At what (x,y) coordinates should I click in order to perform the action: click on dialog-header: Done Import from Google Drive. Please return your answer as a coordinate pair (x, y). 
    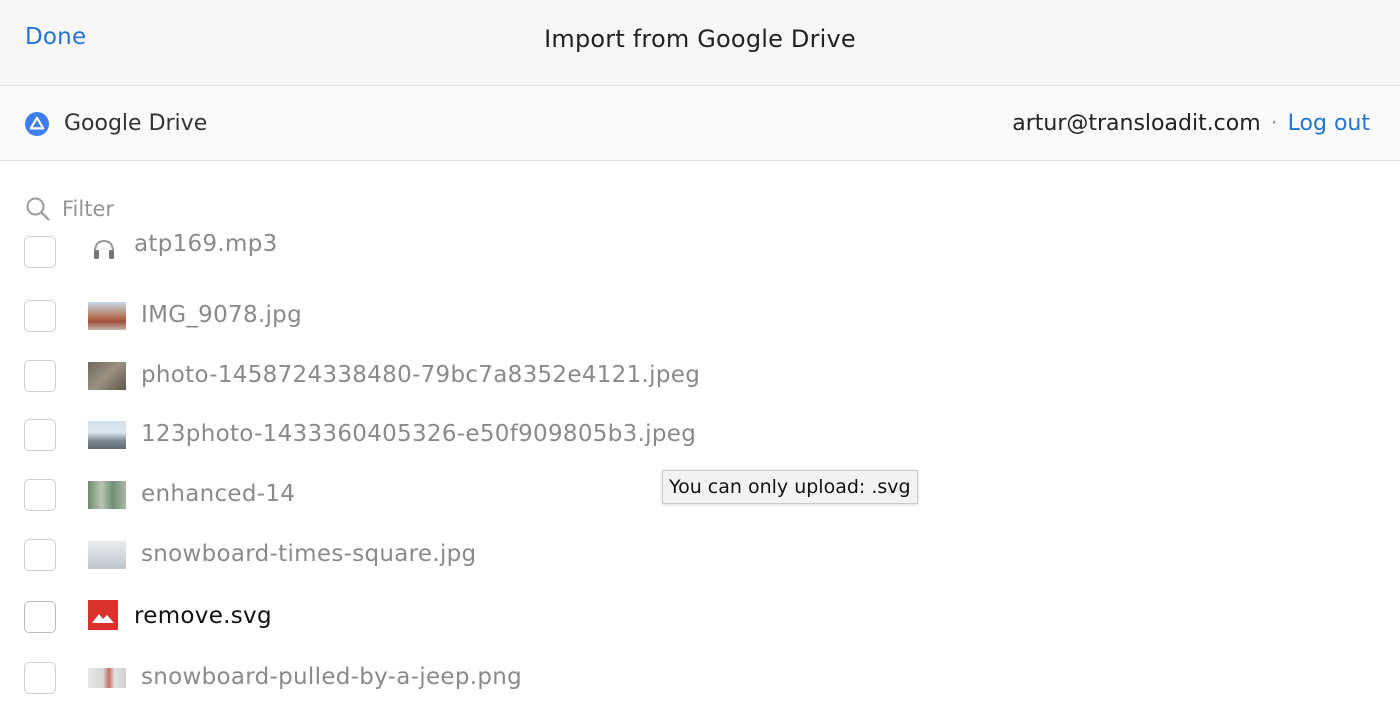
    Looking at the image, I should click on (700, 43).